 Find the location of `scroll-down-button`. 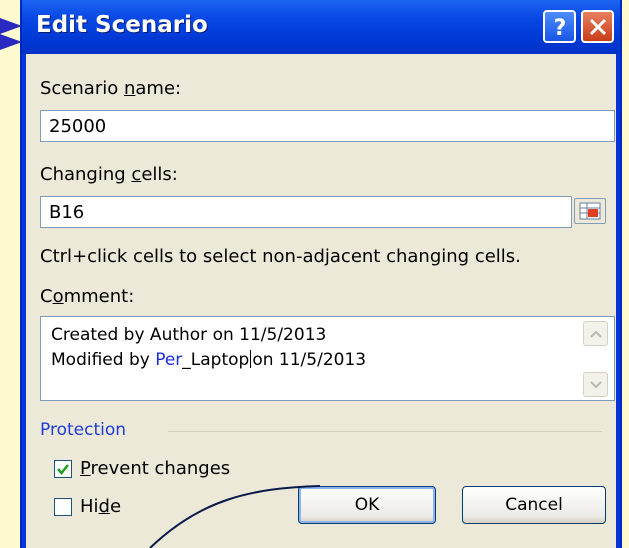

scroll-down-button is located at coordinates (595, 384).